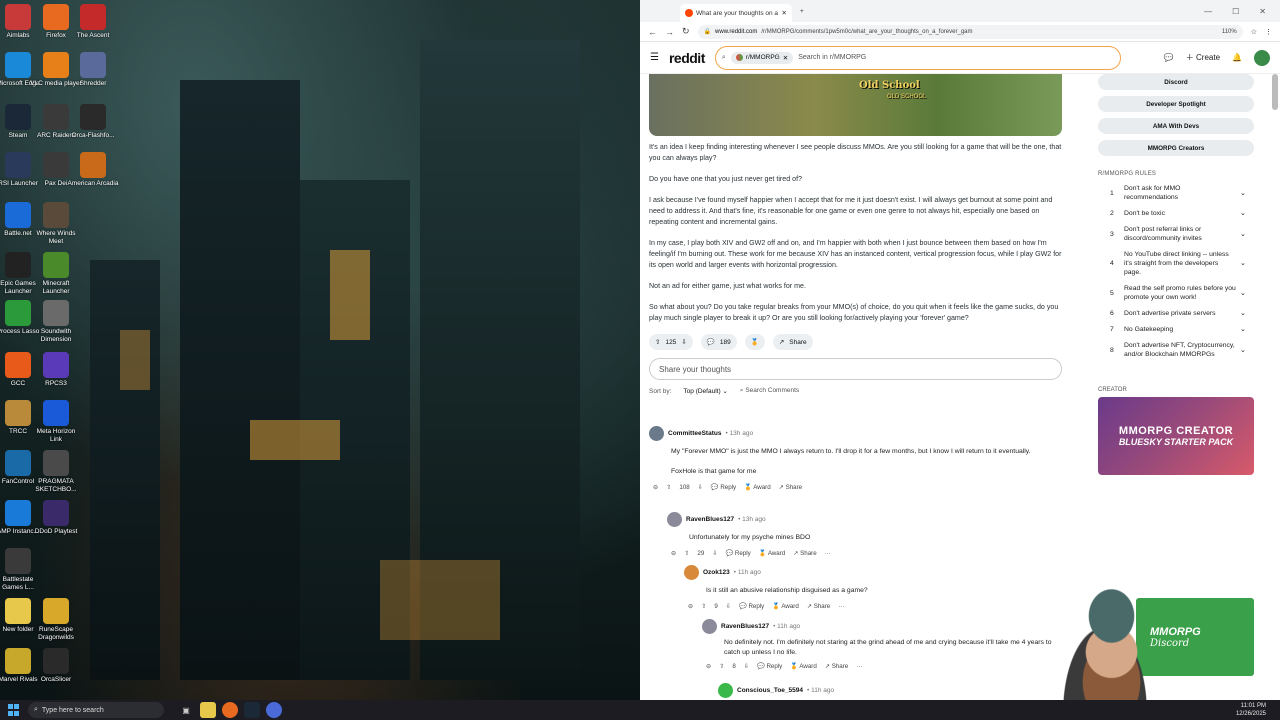 The width and height of the screenshot is (1280, 720). Describe the element at coordinates (716, 572) in the screenshot. I see `comment-author: Ozok123` at that location.